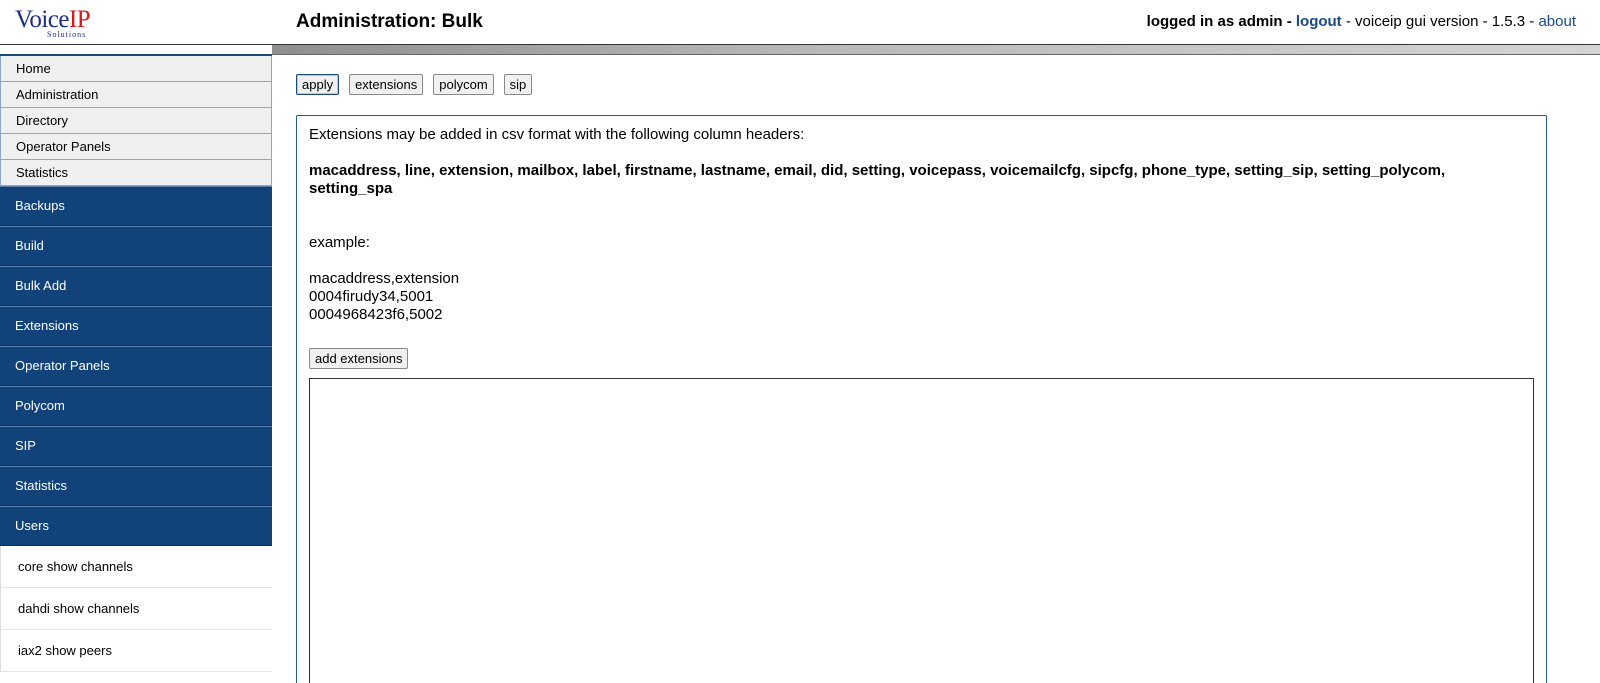 This screenshot has height=683, width=1600. I want to click on admin-item-extensions: Extensions, so click(136, 326).